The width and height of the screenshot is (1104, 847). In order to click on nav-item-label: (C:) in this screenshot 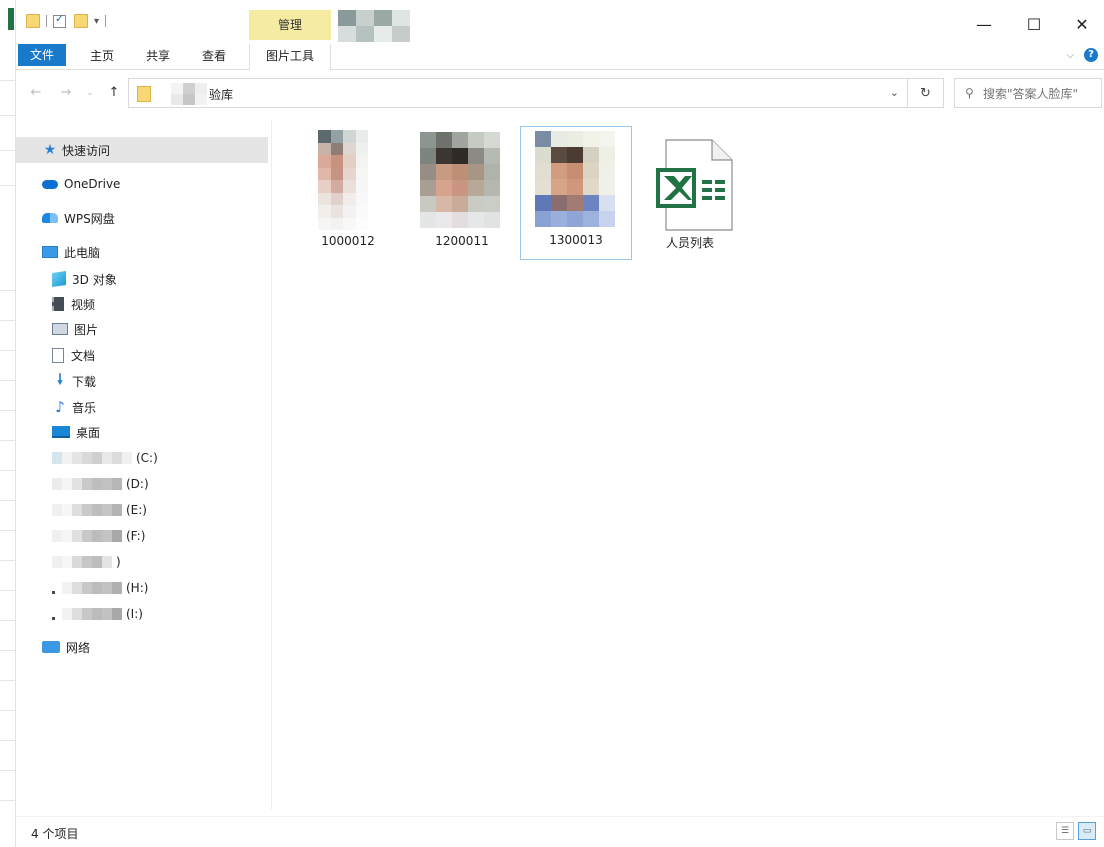, I will do `click(147, 458)`.